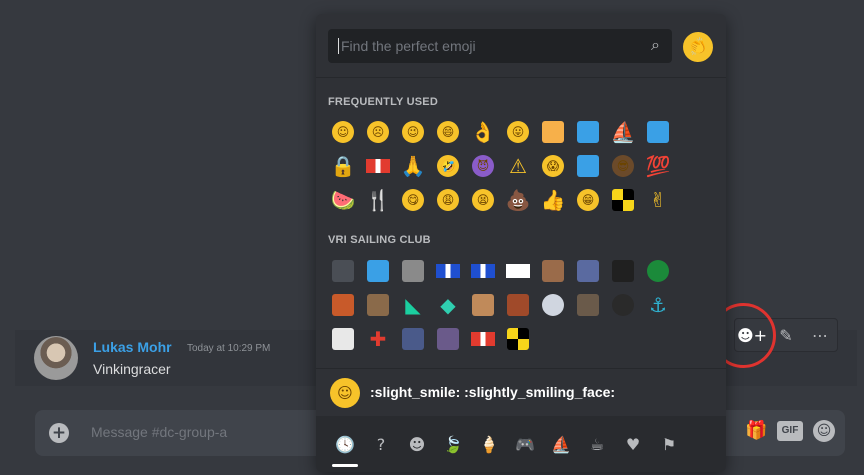 The width and height of the screenshot is (864, 475). What do you see at coordinates (824, 431) in the screenshot?
I see `emoji-picker-button: ☺` at bounding box center [824, 431].